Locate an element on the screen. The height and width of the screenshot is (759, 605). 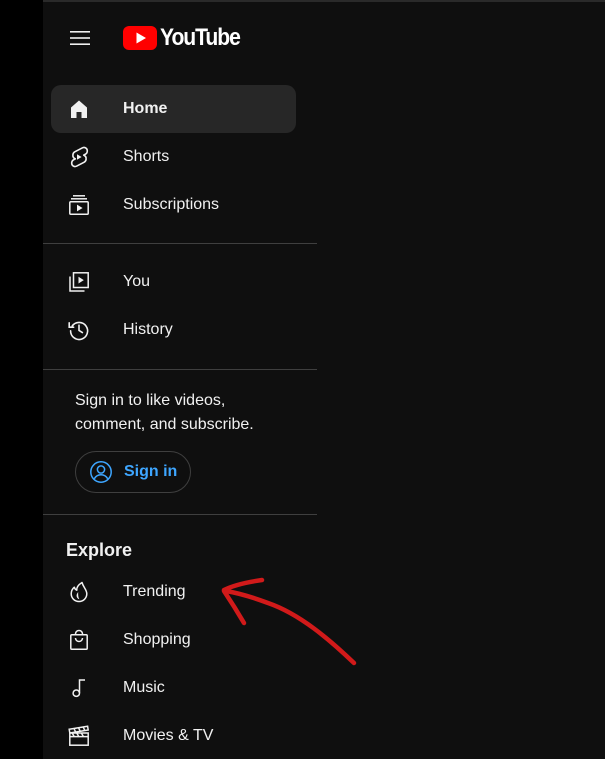
subscriptions-icon is located at coordinates (79, 205).